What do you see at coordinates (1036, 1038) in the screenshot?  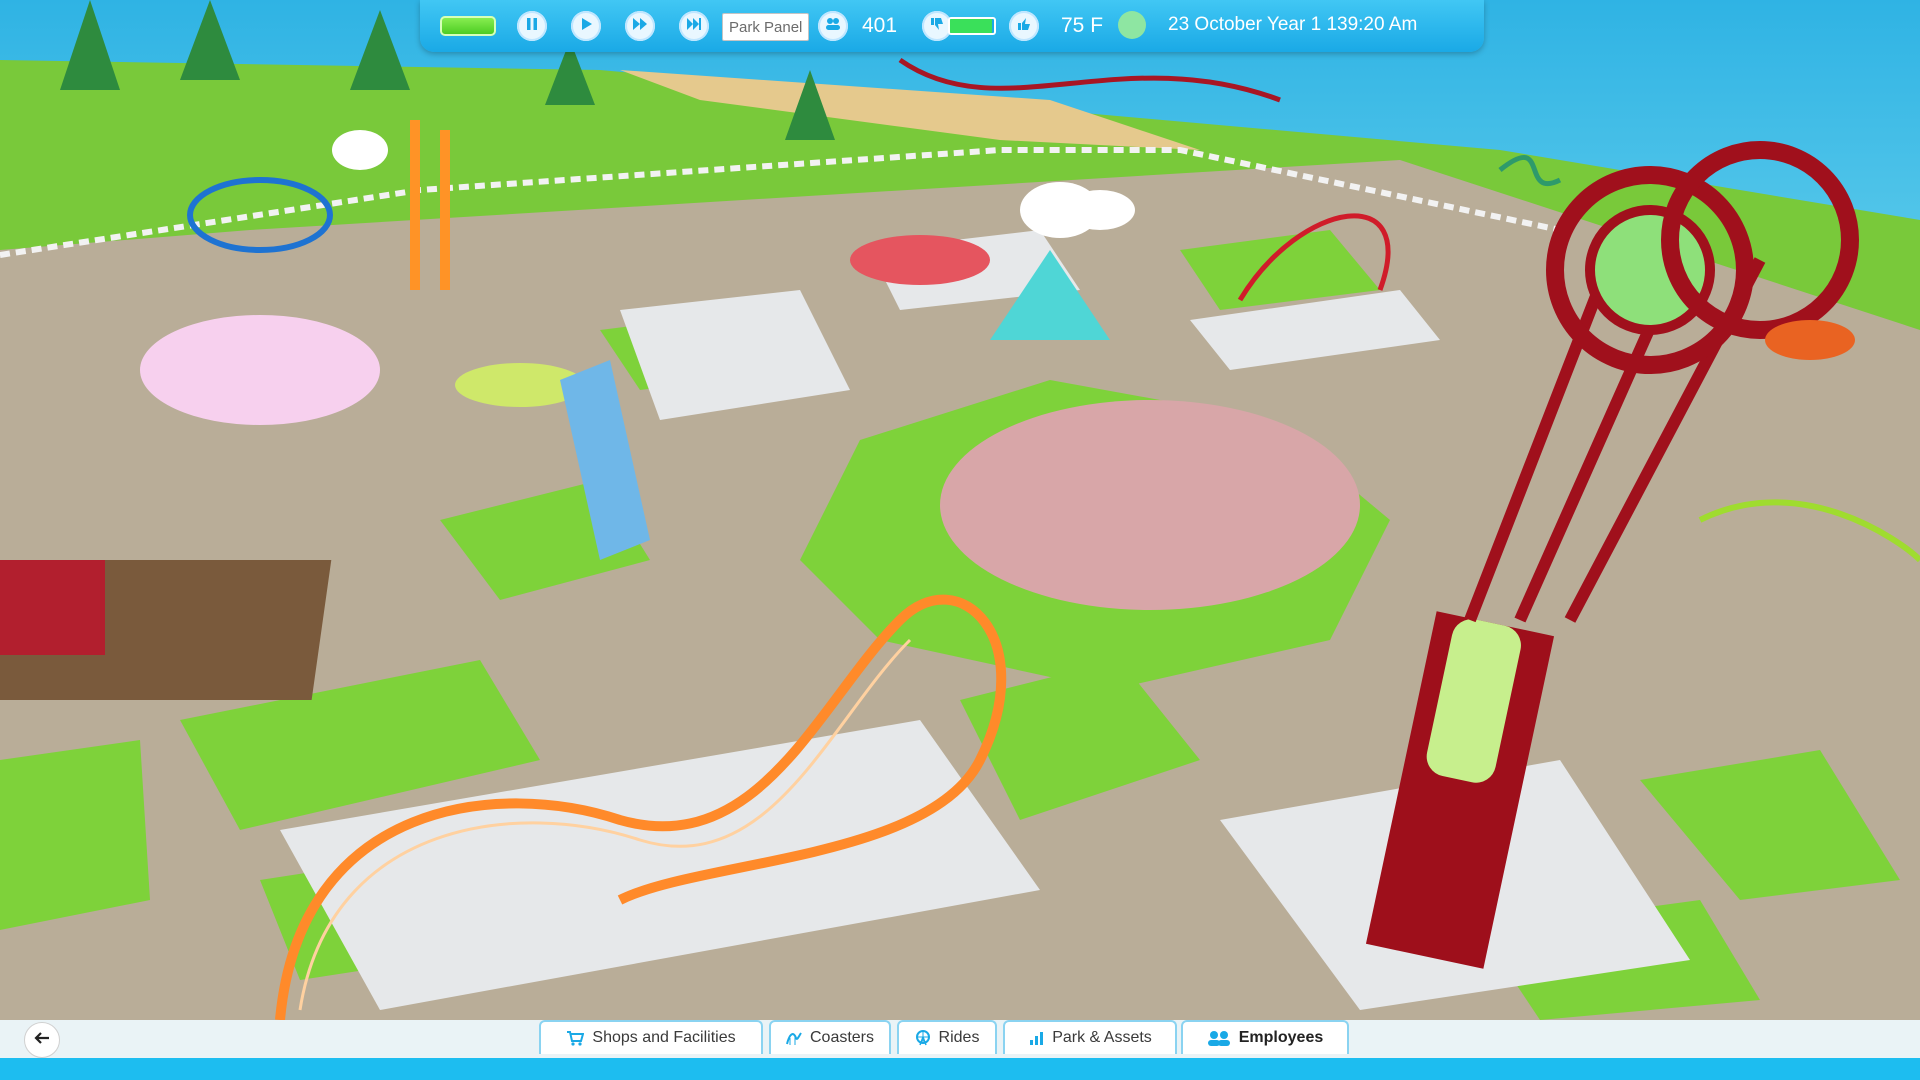 I see `park-icon` at bounding box center [1036, 1038].